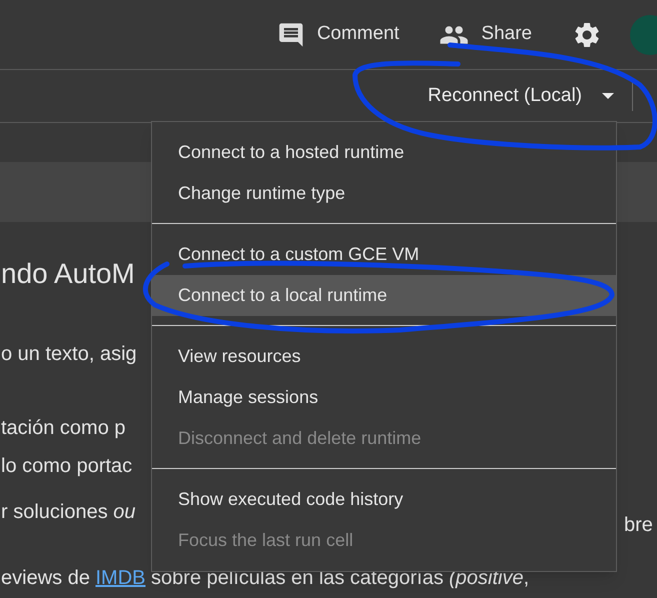 The width and height of the screenshot is (657, 598). What do you see at coordinates (69, 354) in the screenshot?
I see `paragraph-text: o un texto, asig` at bounding box center [69, 354].